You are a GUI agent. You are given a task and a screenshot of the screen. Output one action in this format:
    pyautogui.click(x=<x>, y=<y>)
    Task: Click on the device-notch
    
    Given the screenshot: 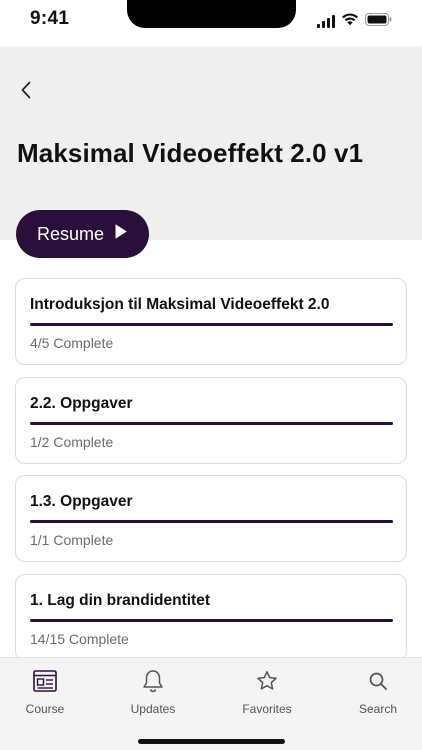 What is the action you would take?
    pyautogui.click(x=211, y=14)
    